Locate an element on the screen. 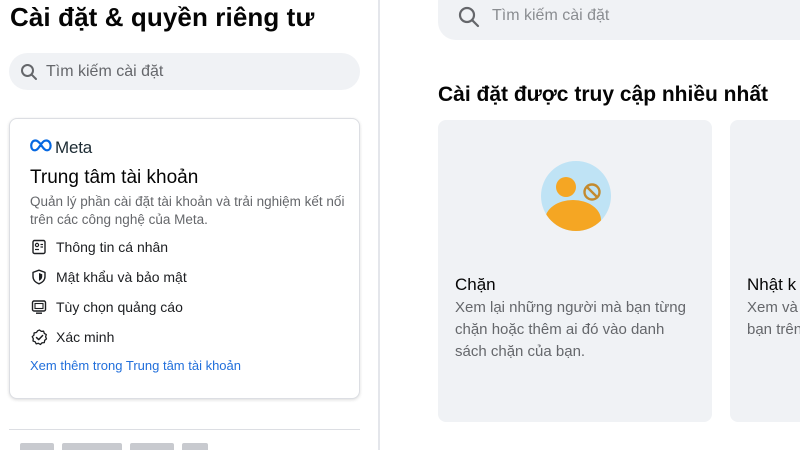 The width and height of the screenshot is (800, 450). settings-search-input is located at coordinates (196, 71).